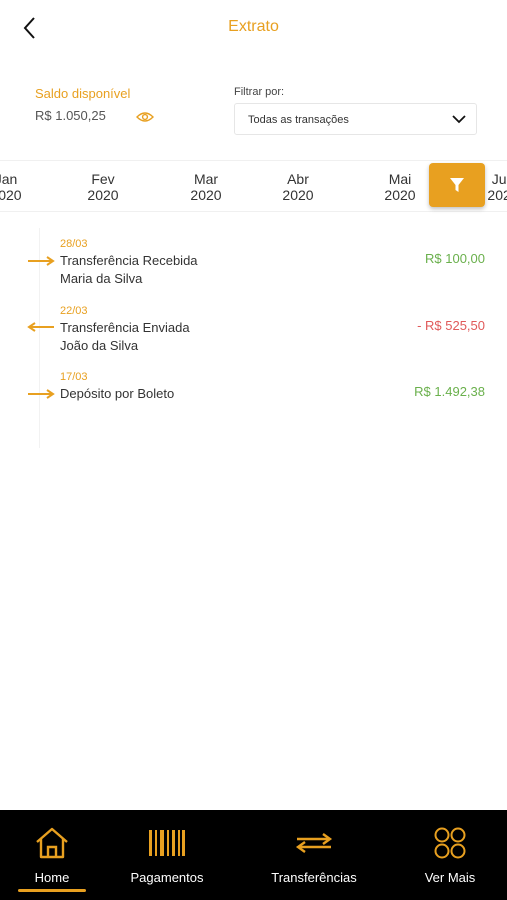 This screenshot has height=900, width=507. What do you see at coordinates (206, 211) in the screenshot?
I see `selected-month-indicator` at bounding box center [206, 211].